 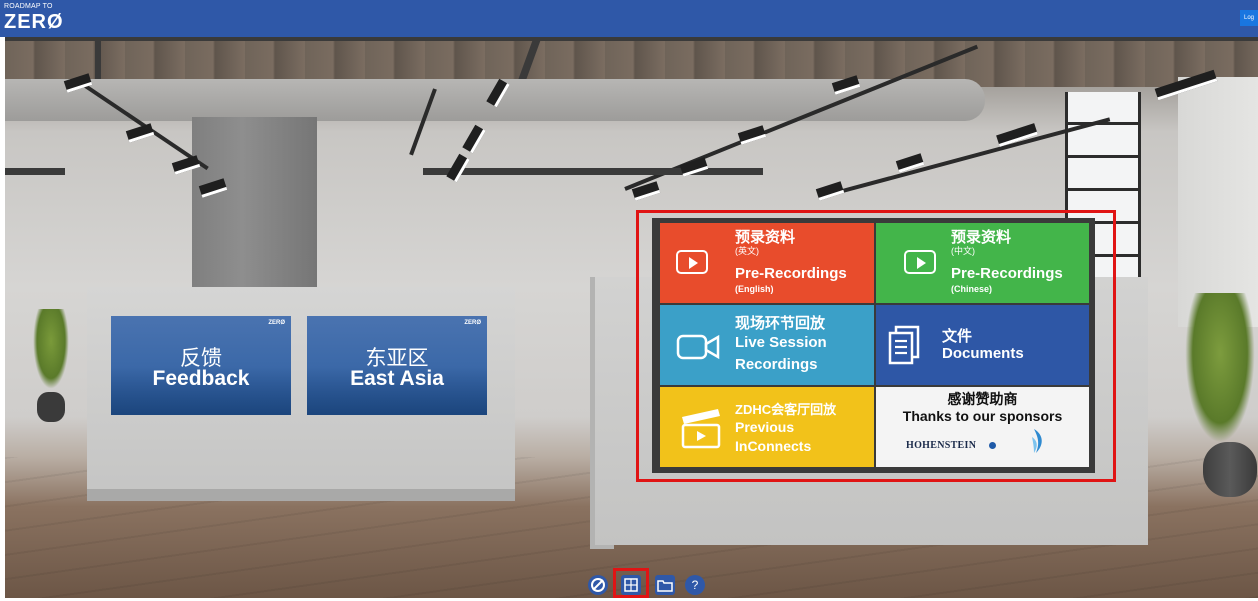 I want to click on top-bar: ROADMAP TO ZERØ Log, so click(x=629, y=18).